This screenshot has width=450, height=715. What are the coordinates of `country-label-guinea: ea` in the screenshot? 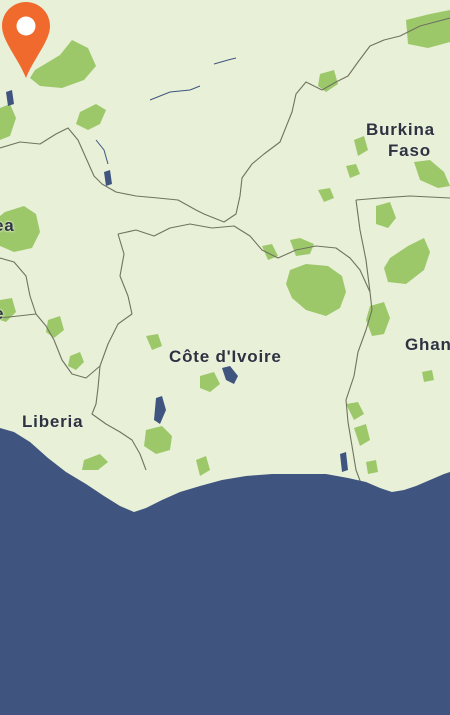 It's located at (7, 225).